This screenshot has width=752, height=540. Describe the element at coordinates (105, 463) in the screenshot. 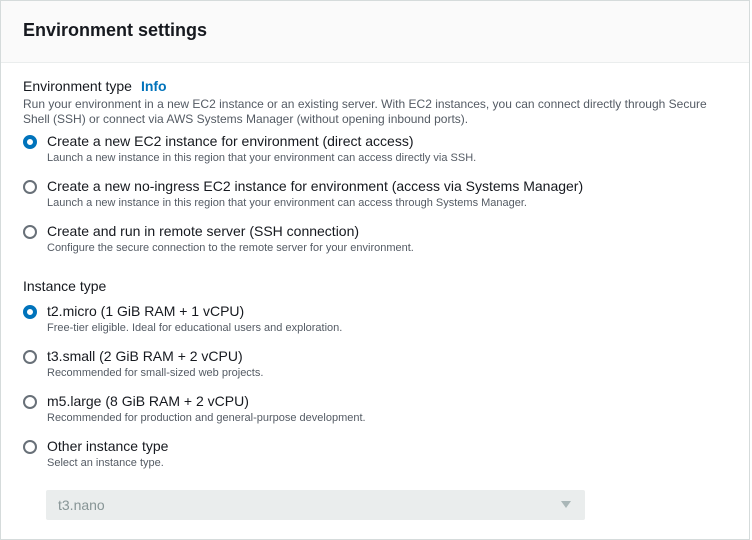

I see `option-description: Select an instance type.` at that location.